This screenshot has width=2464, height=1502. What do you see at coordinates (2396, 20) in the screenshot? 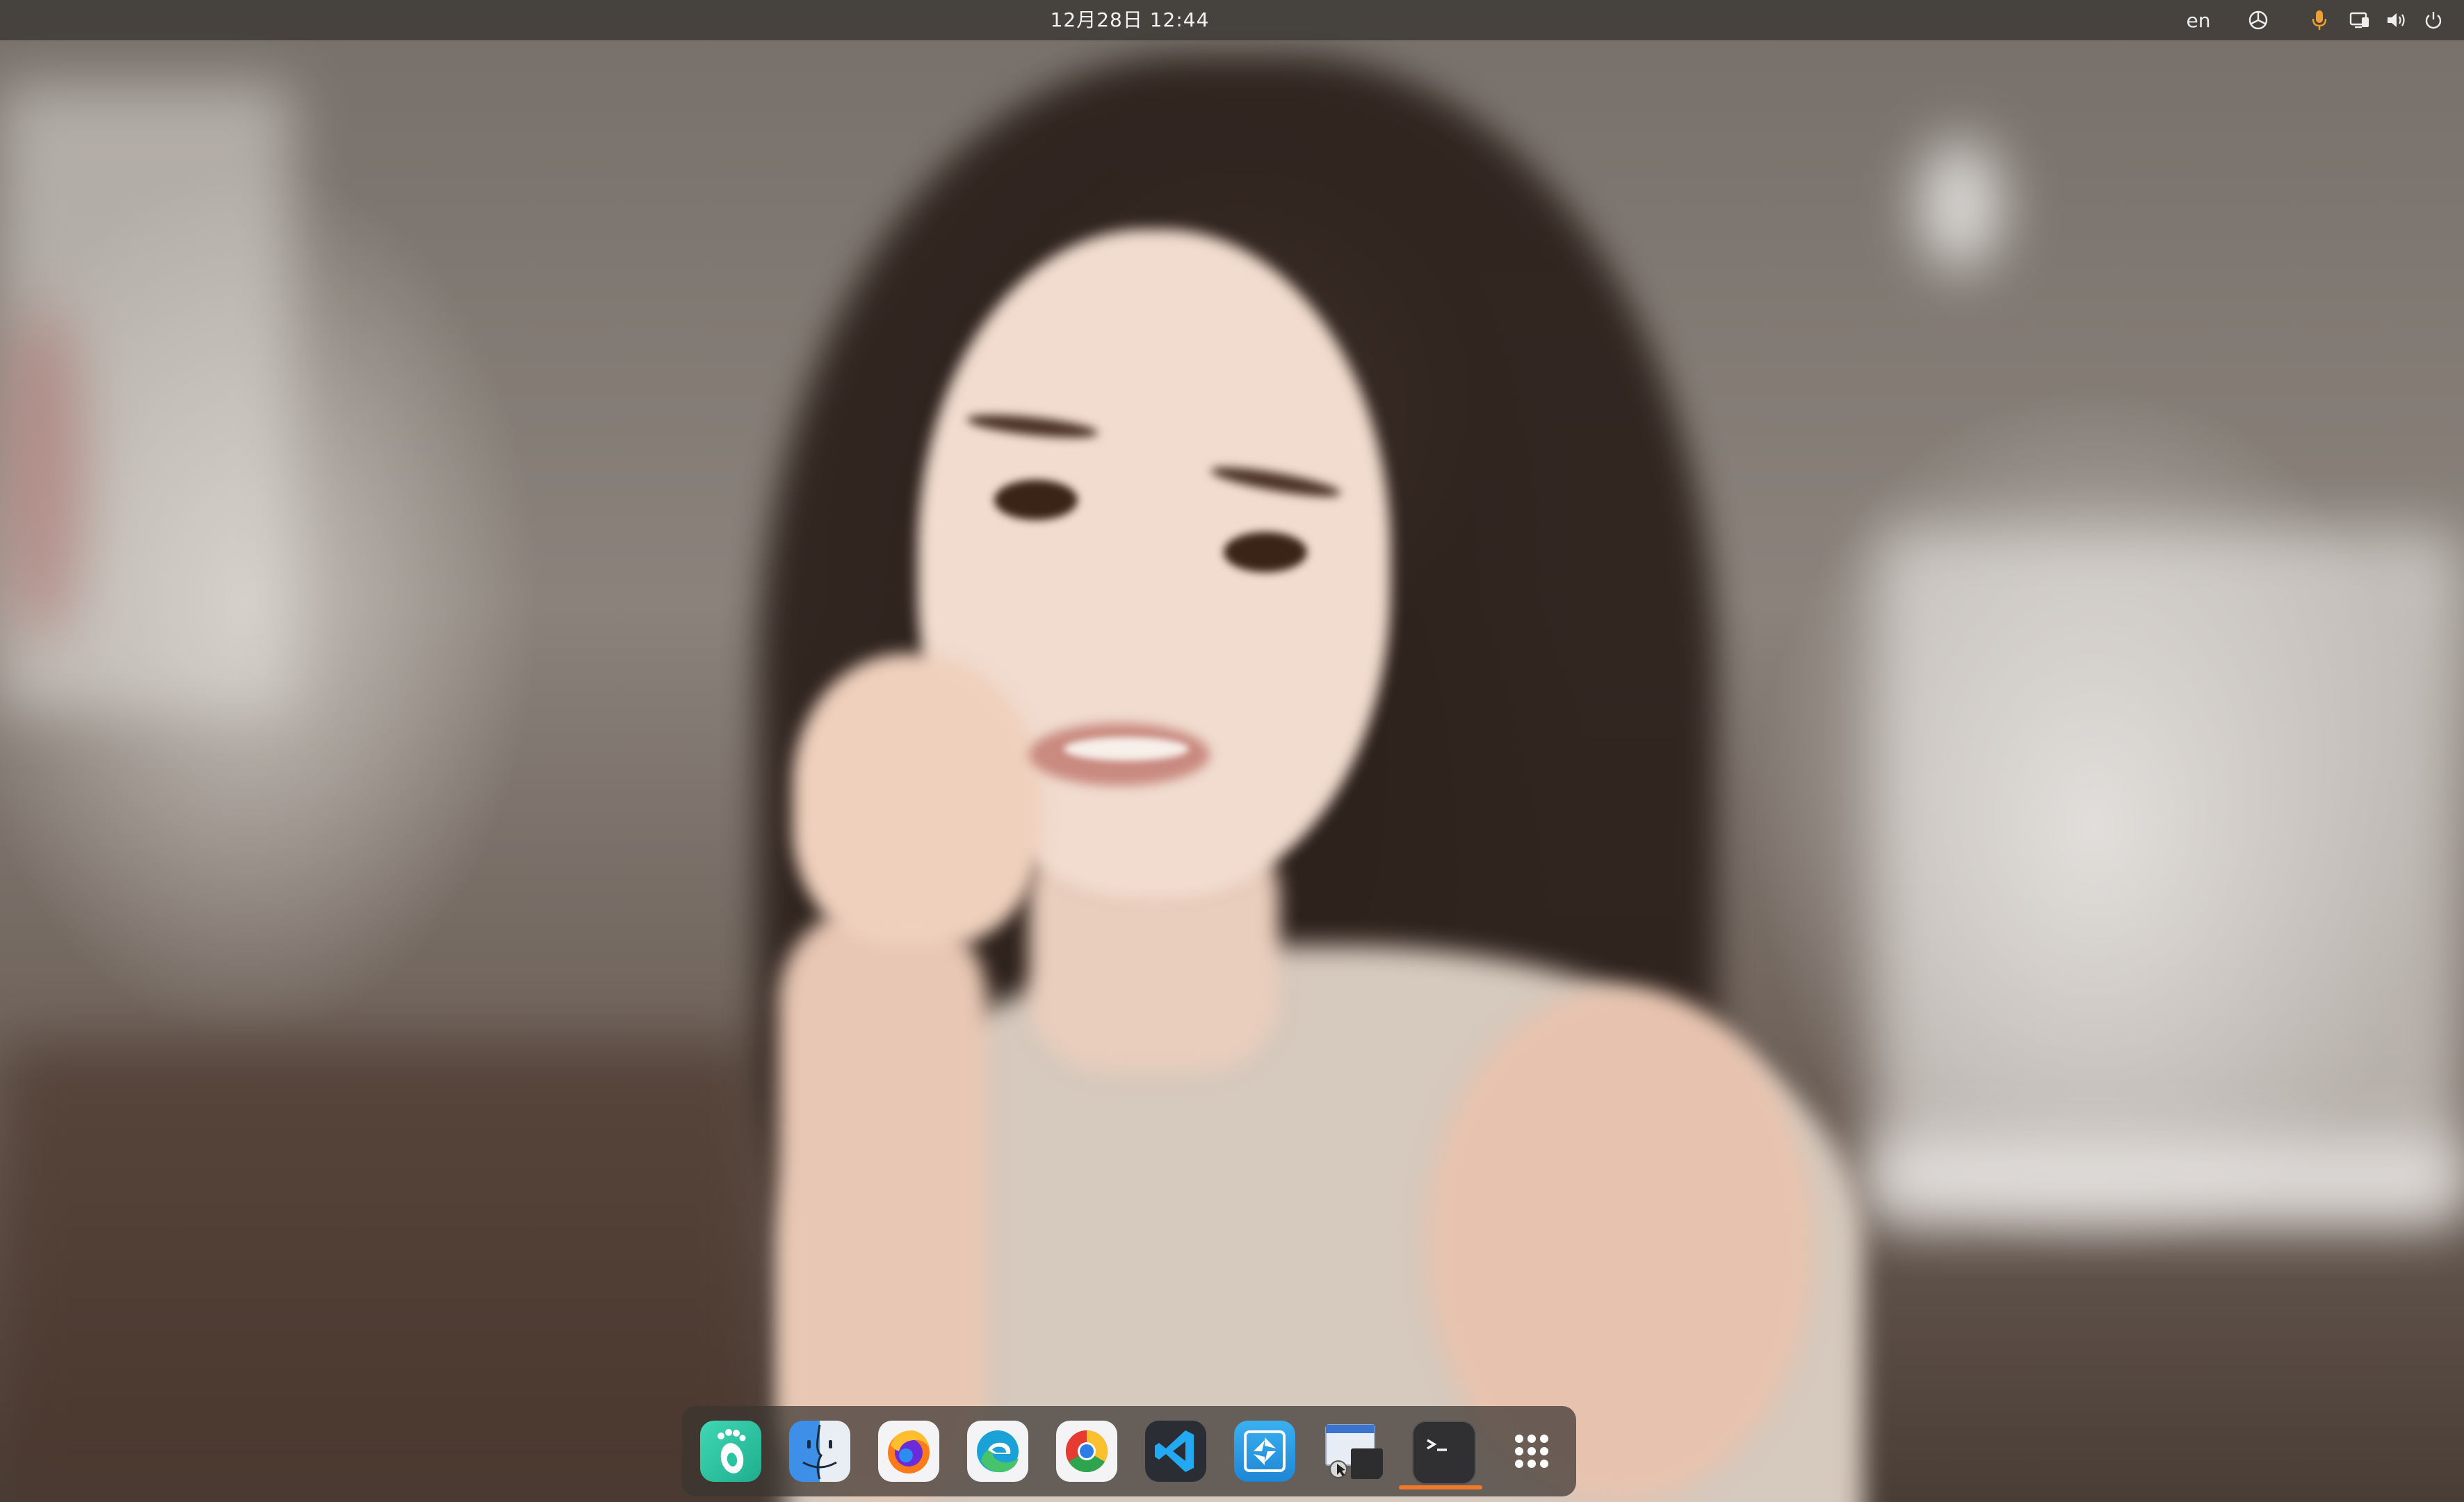
I see `volume-icon` at bounding box center [2396, 20].